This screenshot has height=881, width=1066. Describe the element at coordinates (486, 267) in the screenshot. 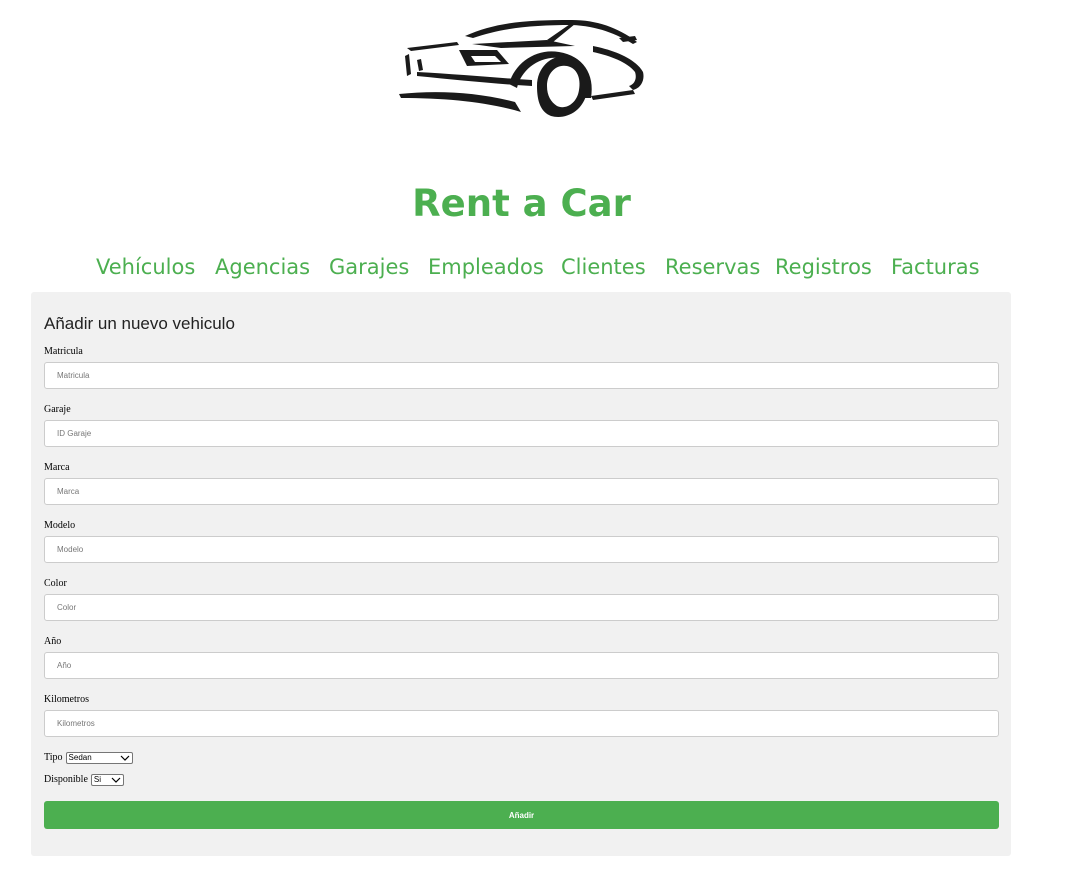

I see `nav-item-empleados: Empleados` at that location.